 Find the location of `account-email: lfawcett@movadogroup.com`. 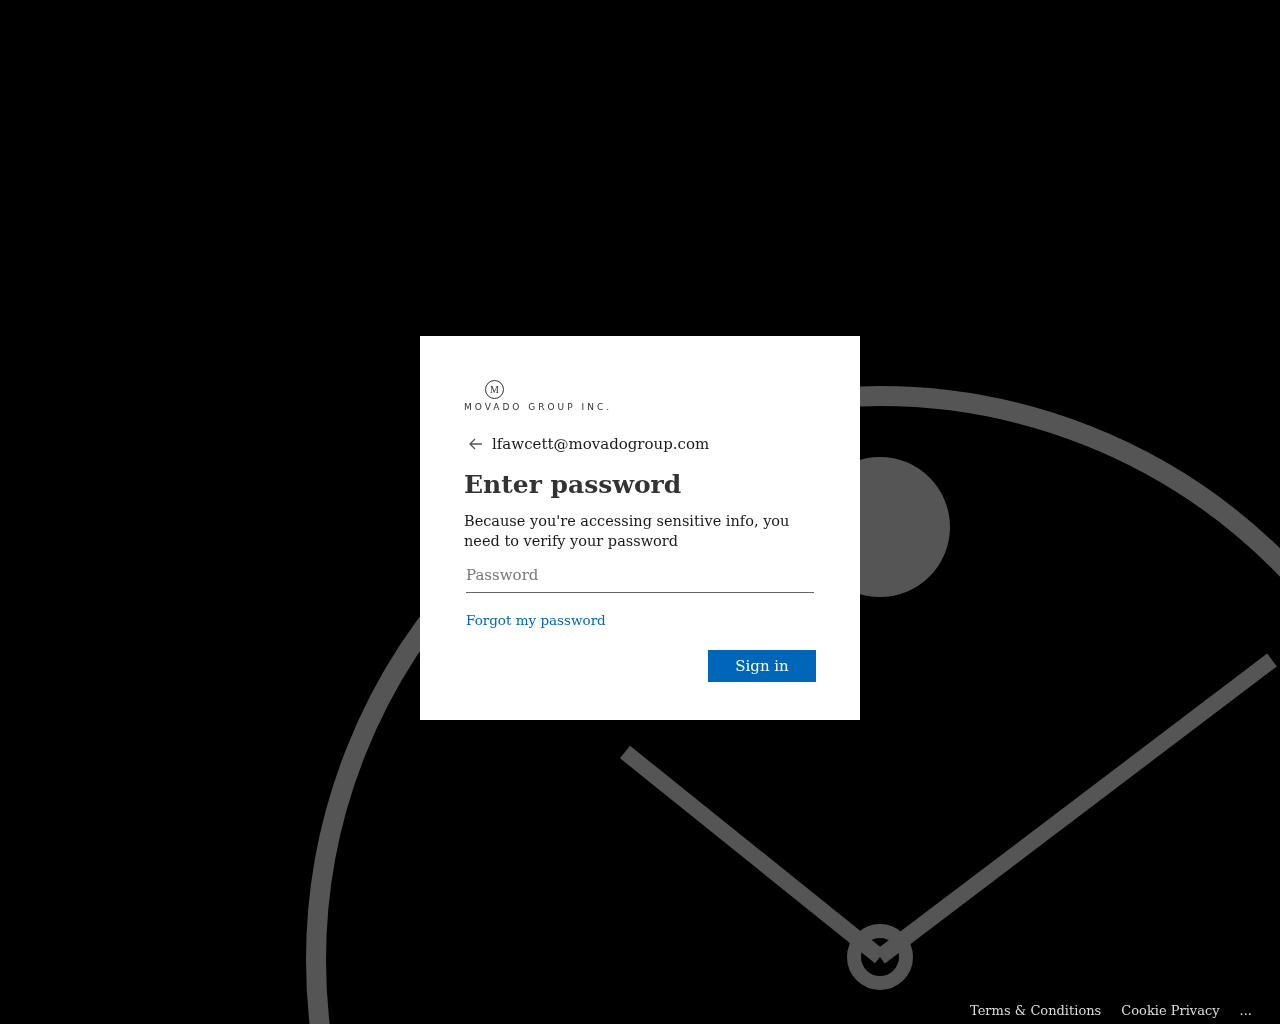

account-email: lfawcett@movadogroup.com is located at coordinates (601, 444).